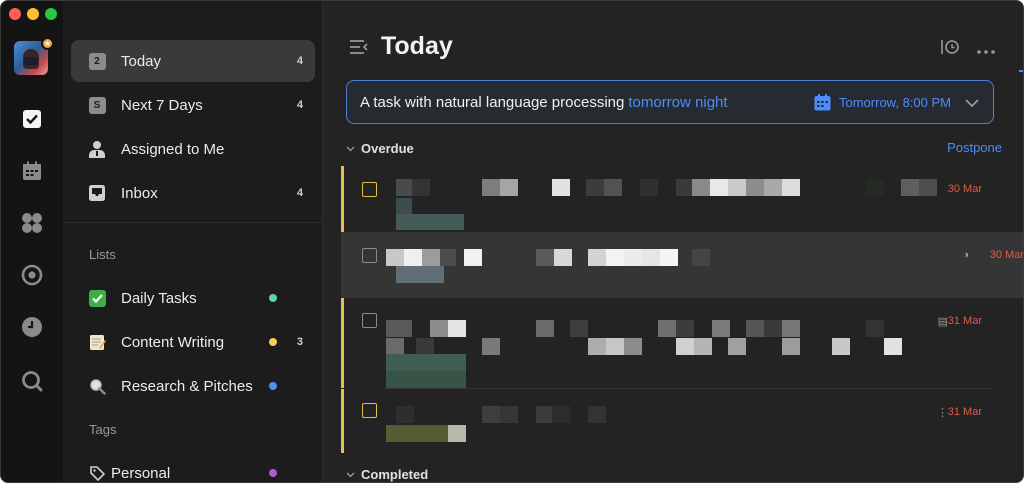 The height and width of the screenshot is (483, 1024). Describe the element at coordinates (965, 255) in the screenshot. I see `half-moon-icon: ◑` at that location.